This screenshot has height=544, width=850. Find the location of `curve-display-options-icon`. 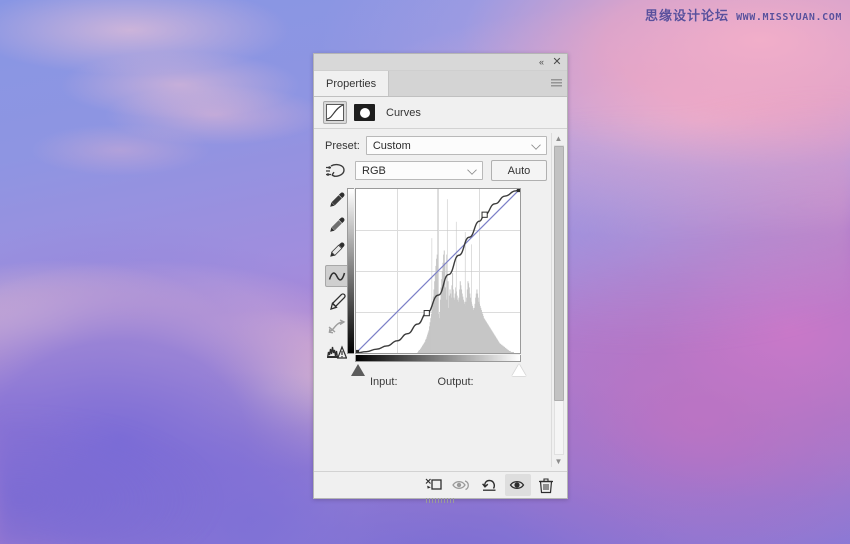

curve-display-options-icon is located at coordinates (337, 352).